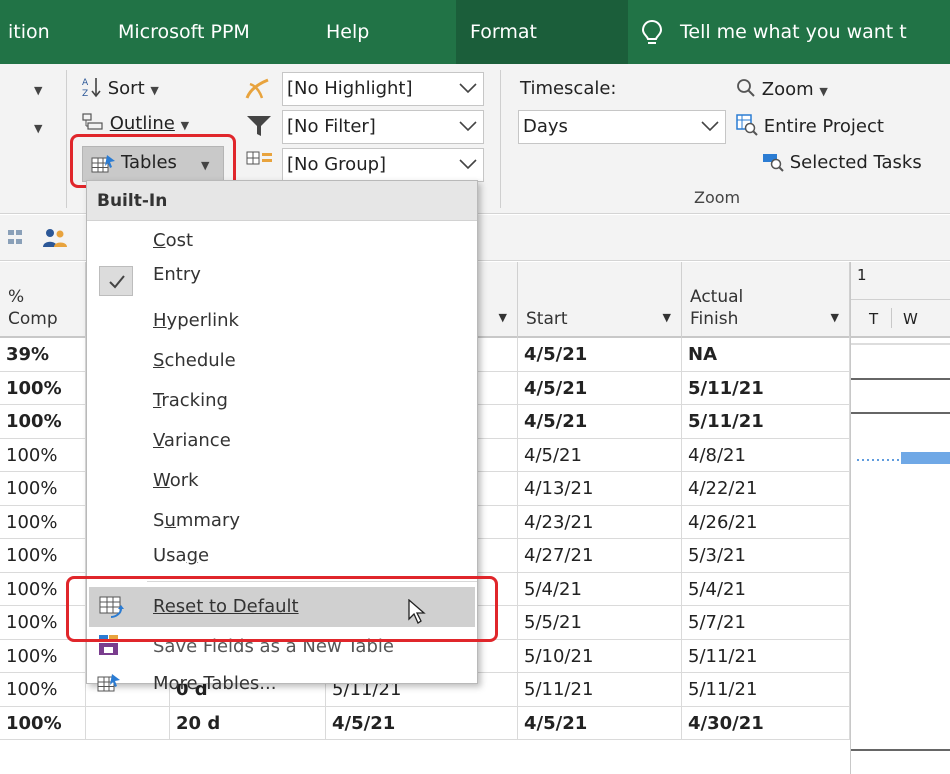 The height and width of the screenshot is (774, 950). What do you see at coordinates (135, 123) in the screenshot?
I see `outline-button: Outline ▼` at bounding box center [135, 123].